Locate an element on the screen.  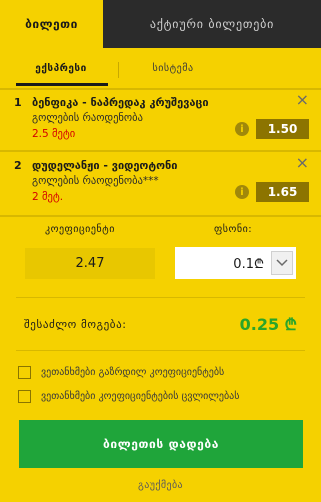
bet-market: გოლების რაოდენობა is located at coordinates (87, 118).